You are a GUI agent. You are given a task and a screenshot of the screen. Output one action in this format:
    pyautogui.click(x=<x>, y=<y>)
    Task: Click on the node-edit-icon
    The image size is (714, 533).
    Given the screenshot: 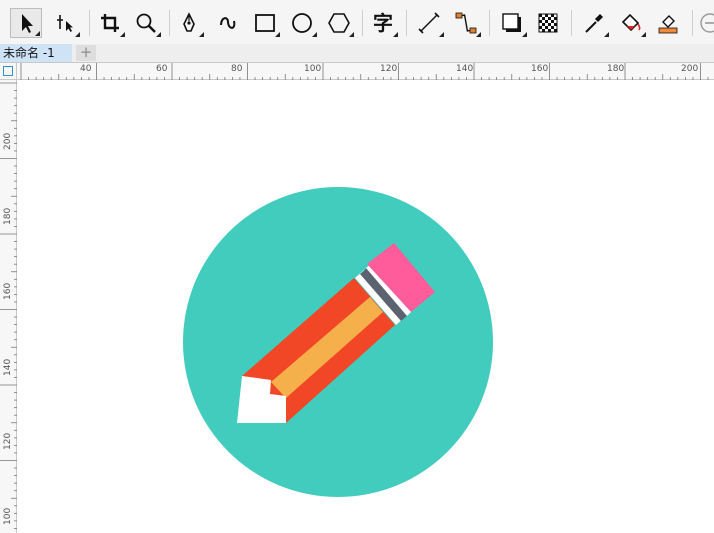 What is the action you would take?
    pyautogui.click(x=65, y=23)
    